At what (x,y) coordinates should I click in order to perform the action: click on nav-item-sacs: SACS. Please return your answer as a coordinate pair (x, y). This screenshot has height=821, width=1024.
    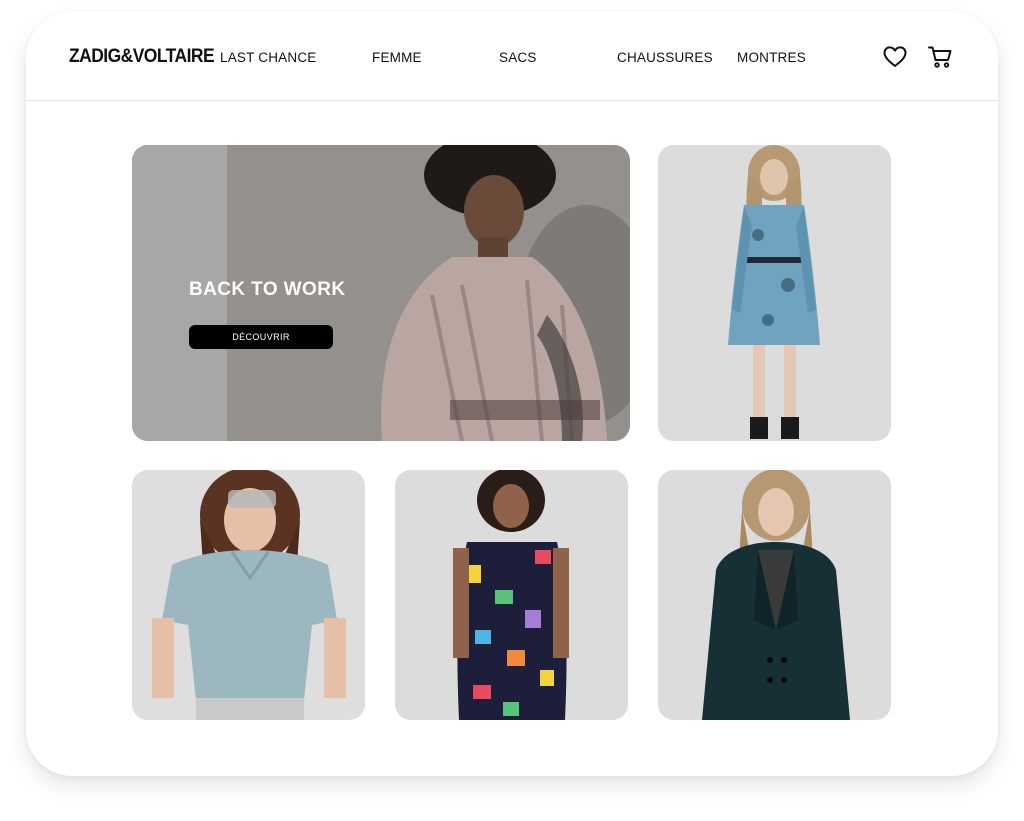
    Looking at the image, I should click on (518, 57).